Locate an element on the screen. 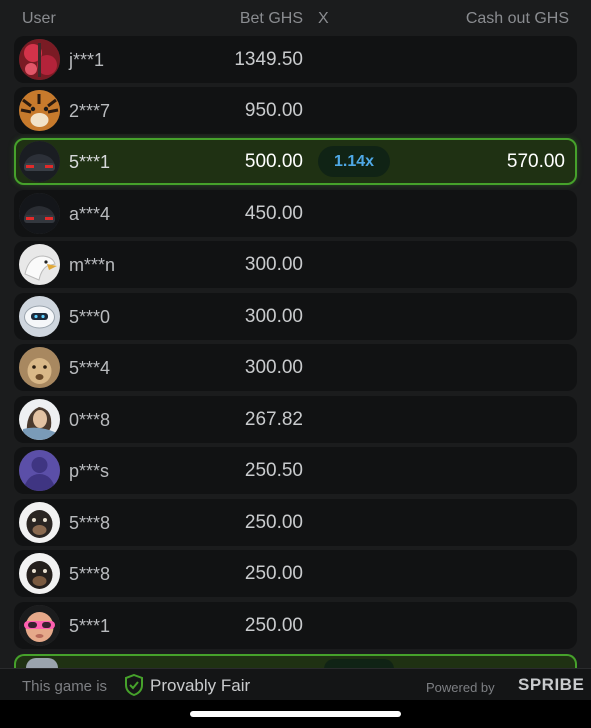 This screenshot has width=591, height=728. row-username: 2***7 is located at coordinates (90, 111).